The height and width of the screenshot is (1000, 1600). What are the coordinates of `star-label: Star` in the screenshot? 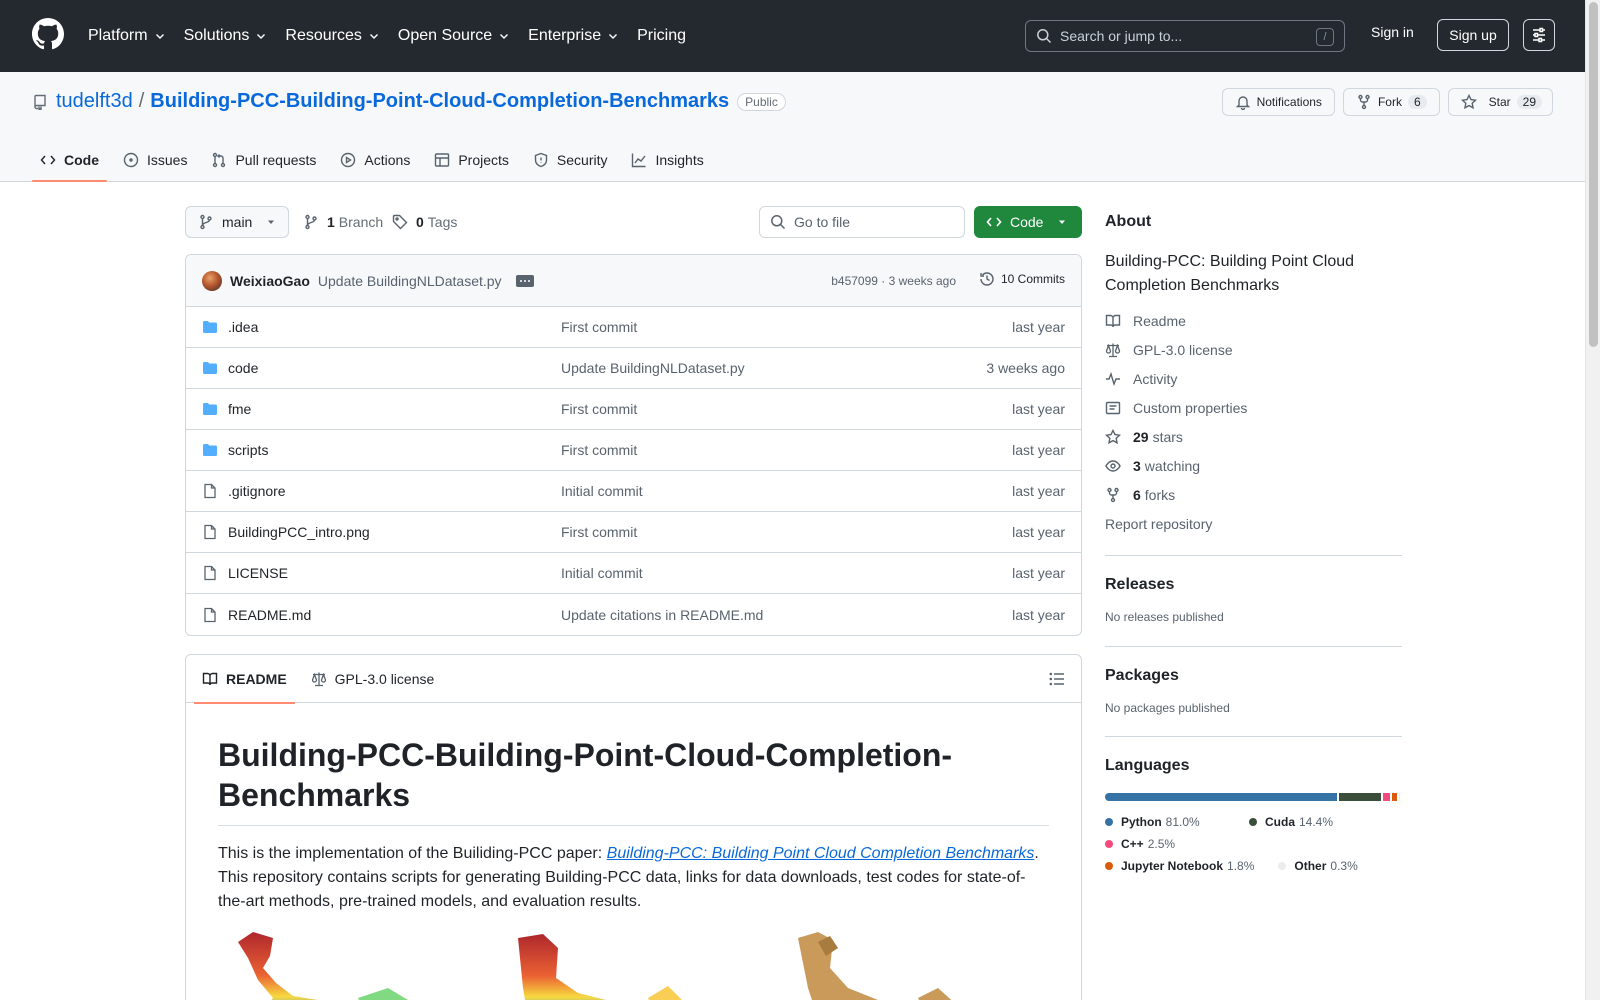 It's located at (1499, 102).